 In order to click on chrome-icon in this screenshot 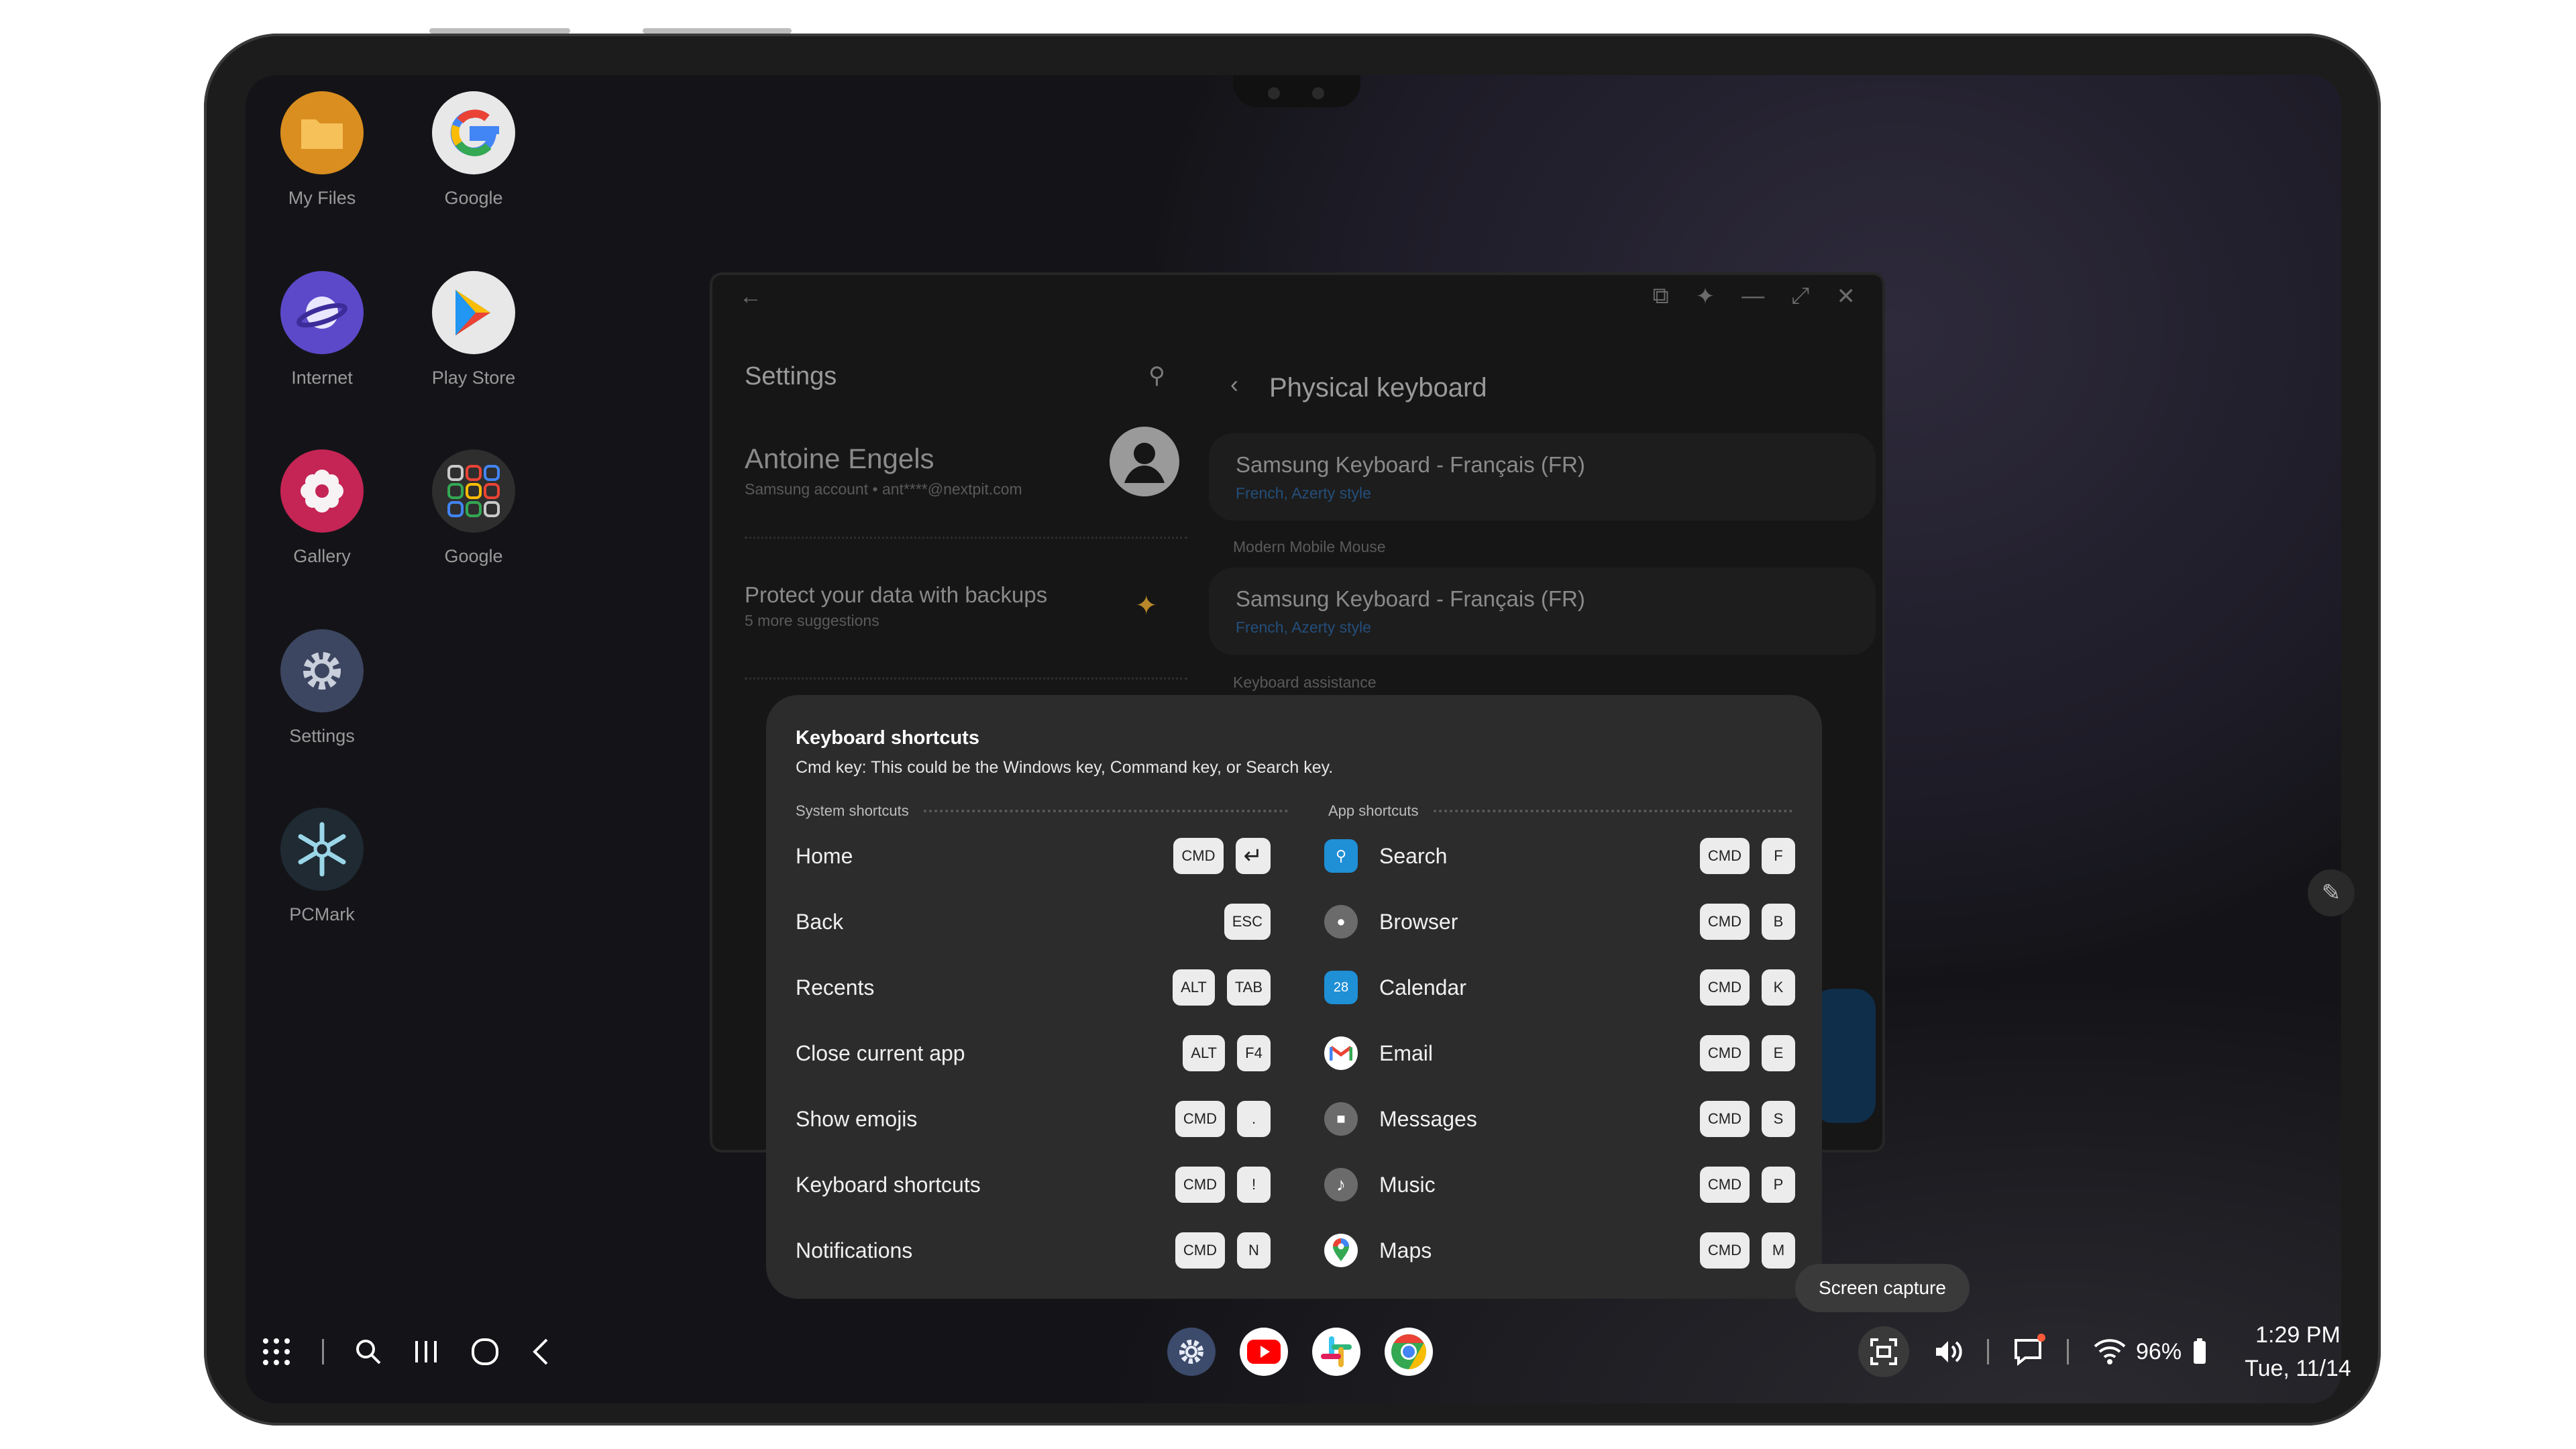, I will do `click(1409, 1352)`.